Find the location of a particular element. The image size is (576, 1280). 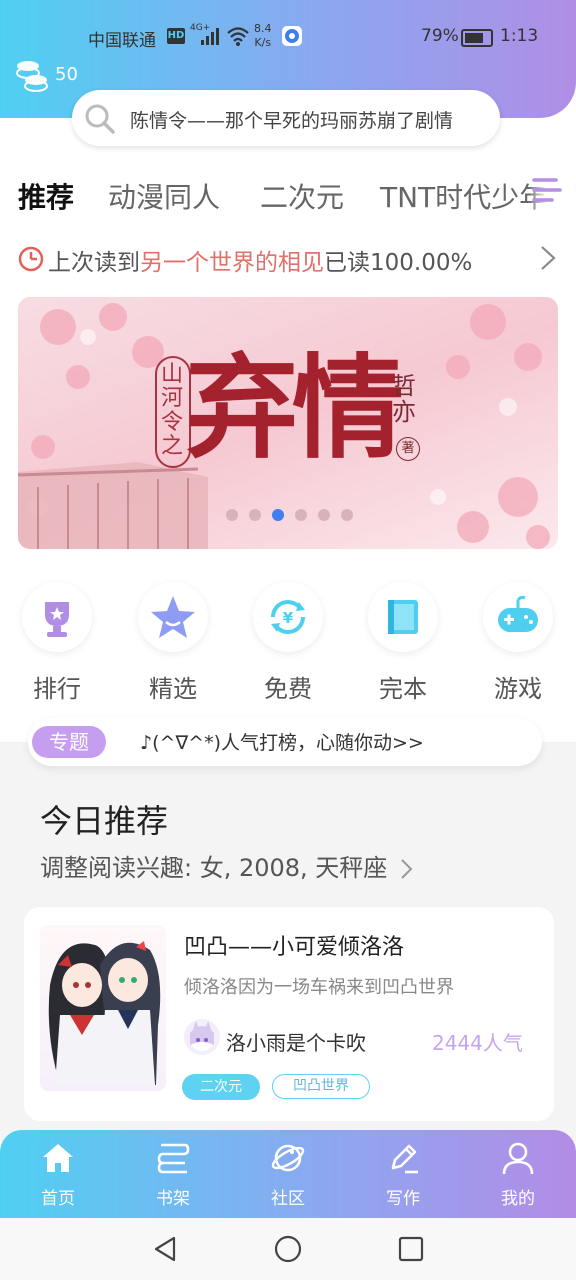

network-speed: 8.4 K/s is located at coordinates (263, 36).